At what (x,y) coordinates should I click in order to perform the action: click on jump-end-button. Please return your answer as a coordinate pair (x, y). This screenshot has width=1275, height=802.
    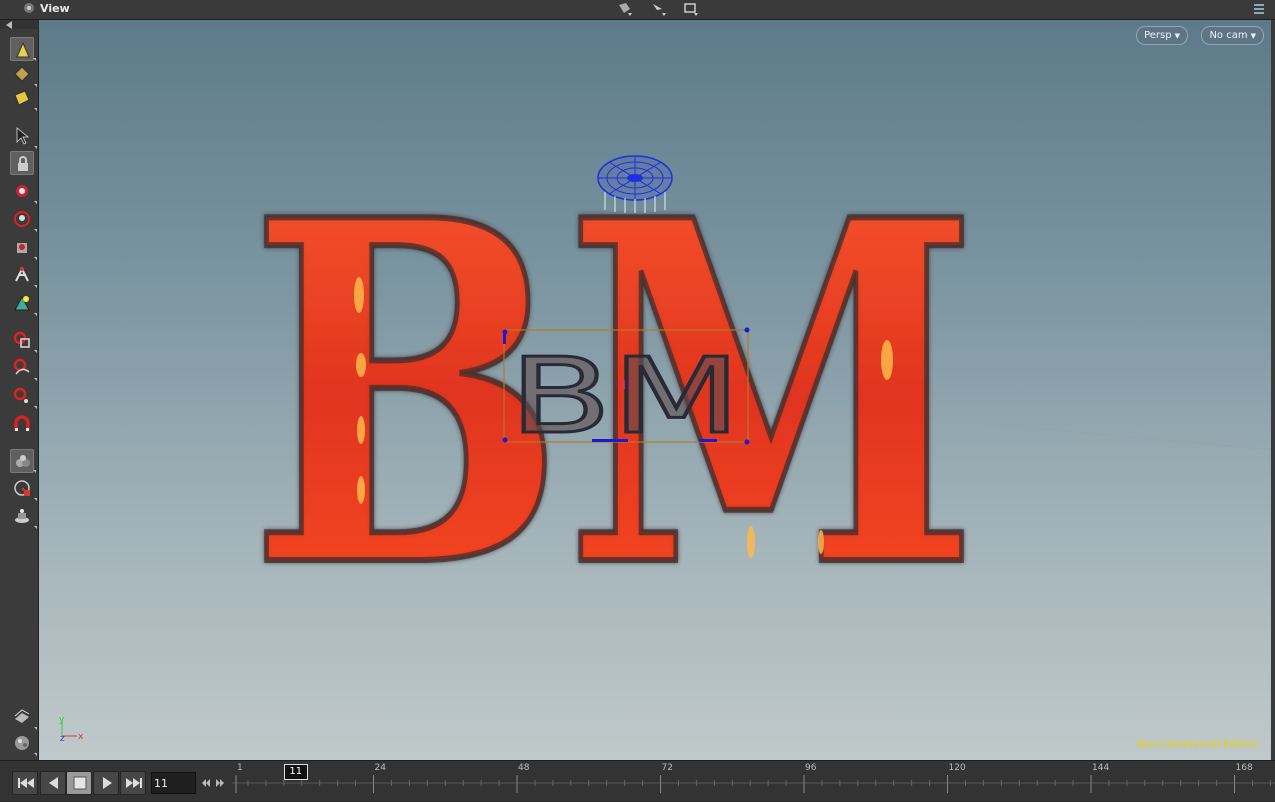
    Looking at the image, I should click on (133, 783).